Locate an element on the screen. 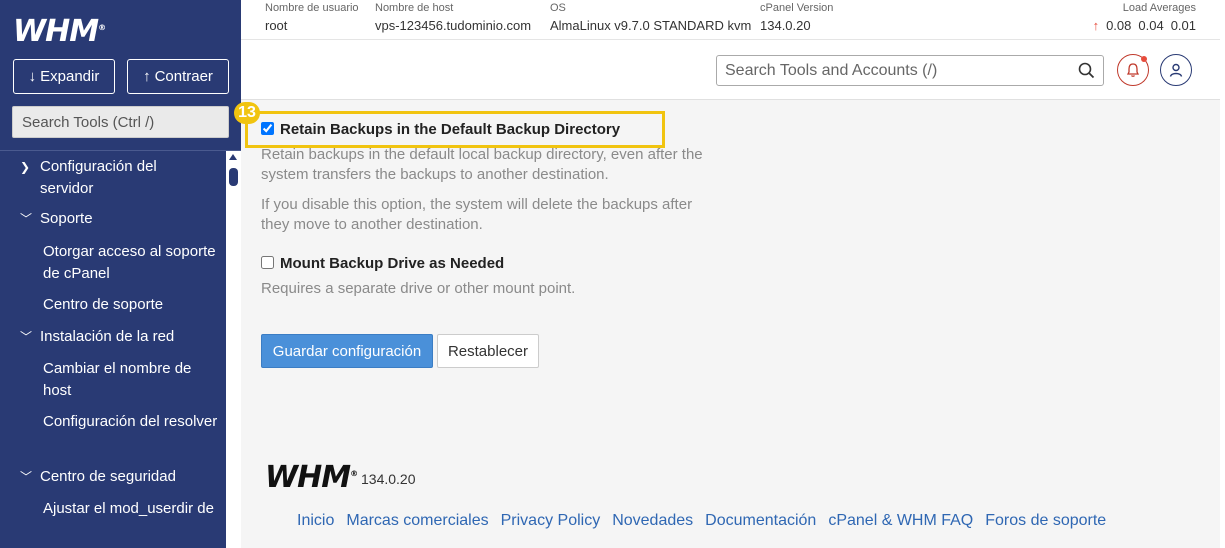  arrow-down-icon: ↓ is located at coordinates (32, 76).